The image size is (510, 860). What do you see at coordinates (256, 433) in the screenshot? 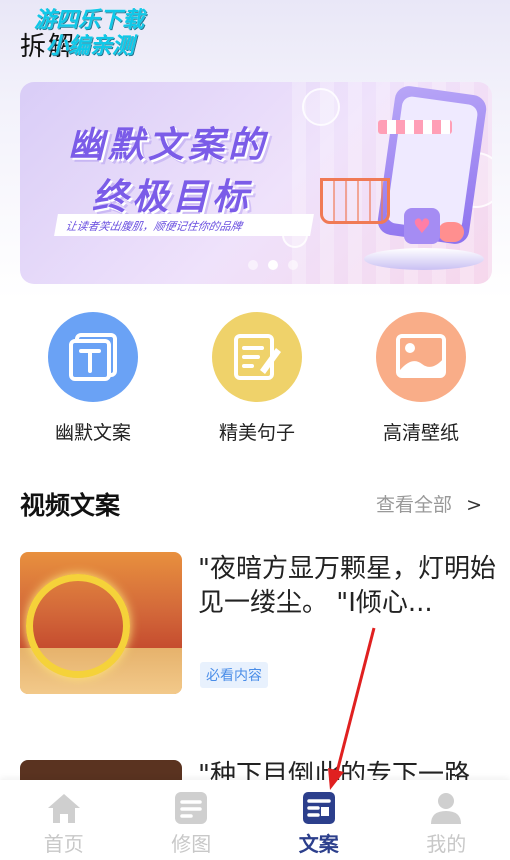
I see `shortcut-label: 精美句子` at bounding box center [256, 433].